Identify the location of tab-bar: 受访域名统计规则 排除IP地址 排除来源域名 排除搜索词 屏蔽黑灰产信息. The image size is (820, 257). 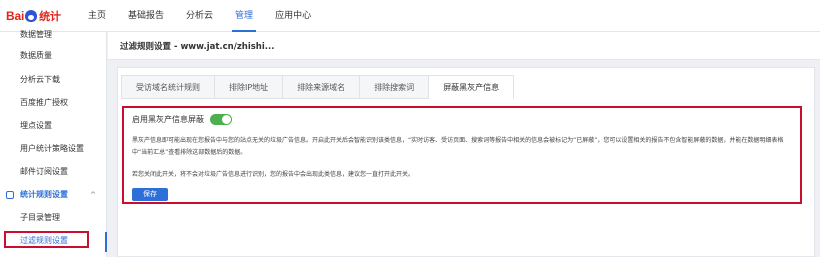
(318, 87).